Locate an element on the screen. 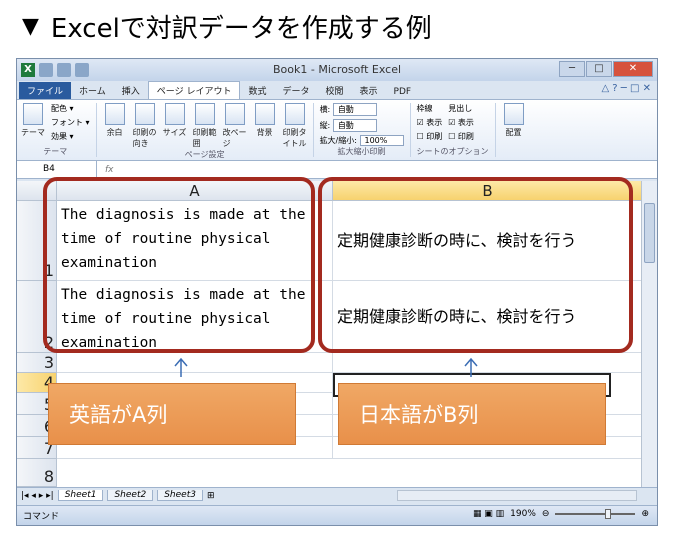 This screenshot has height=543, width=678. headings-print-checkbox: ☐ 印刷 is located at coordinates (461, 136).